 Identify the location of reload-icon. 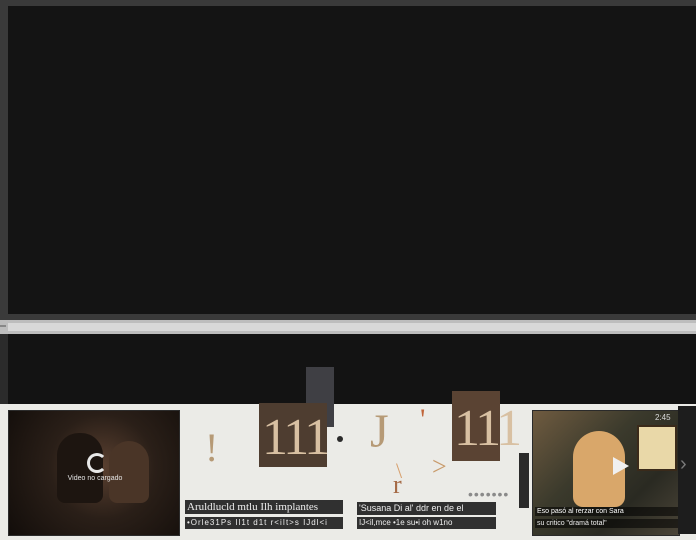
(97, 463).